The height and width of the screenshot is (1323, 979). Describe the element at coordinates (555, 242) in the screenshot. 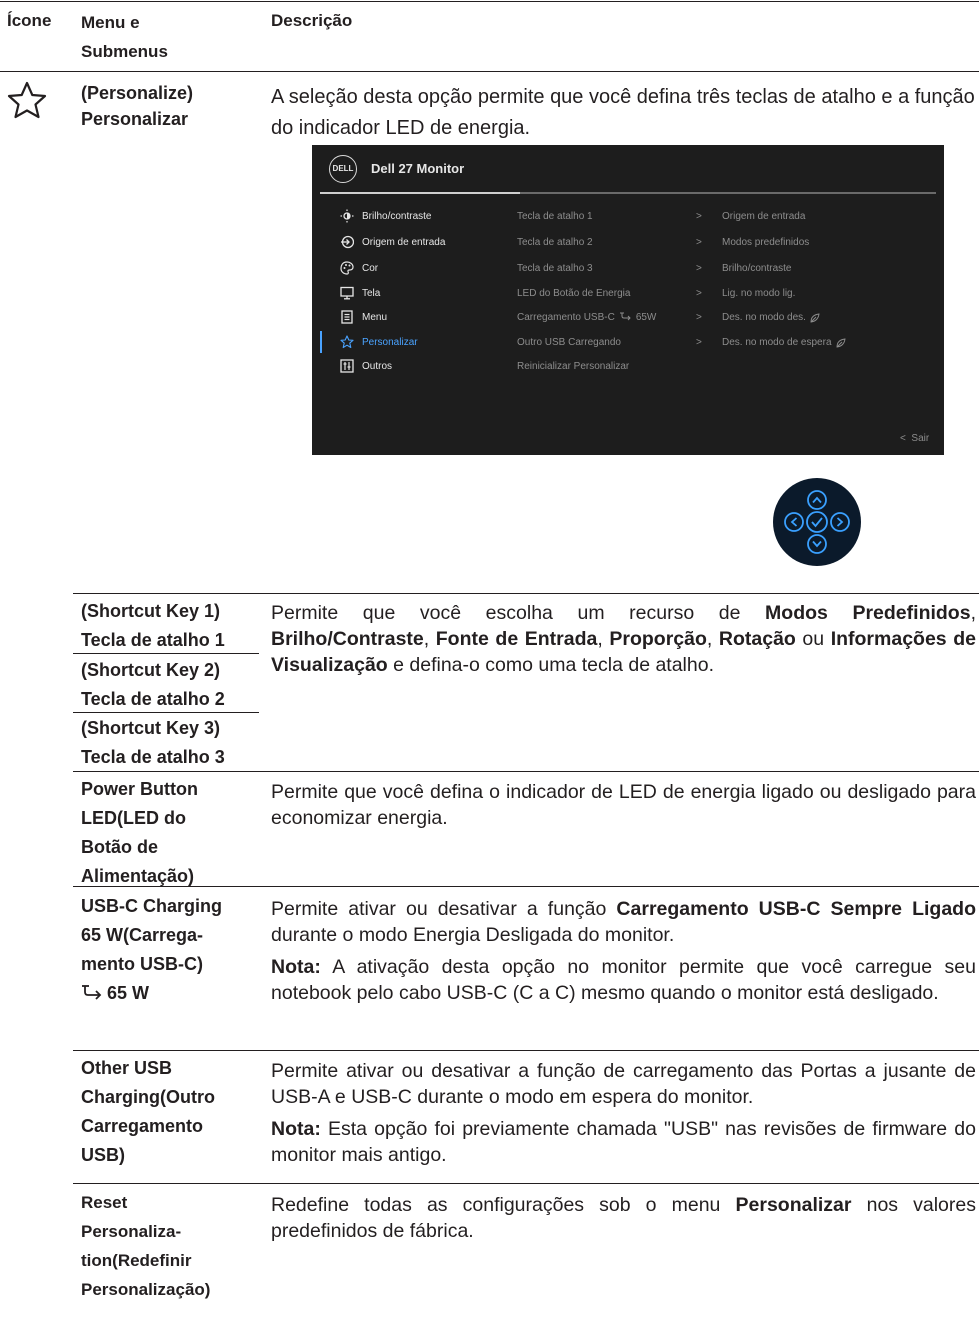

I see `osd-option: Tecla de atalho 2` at that location.